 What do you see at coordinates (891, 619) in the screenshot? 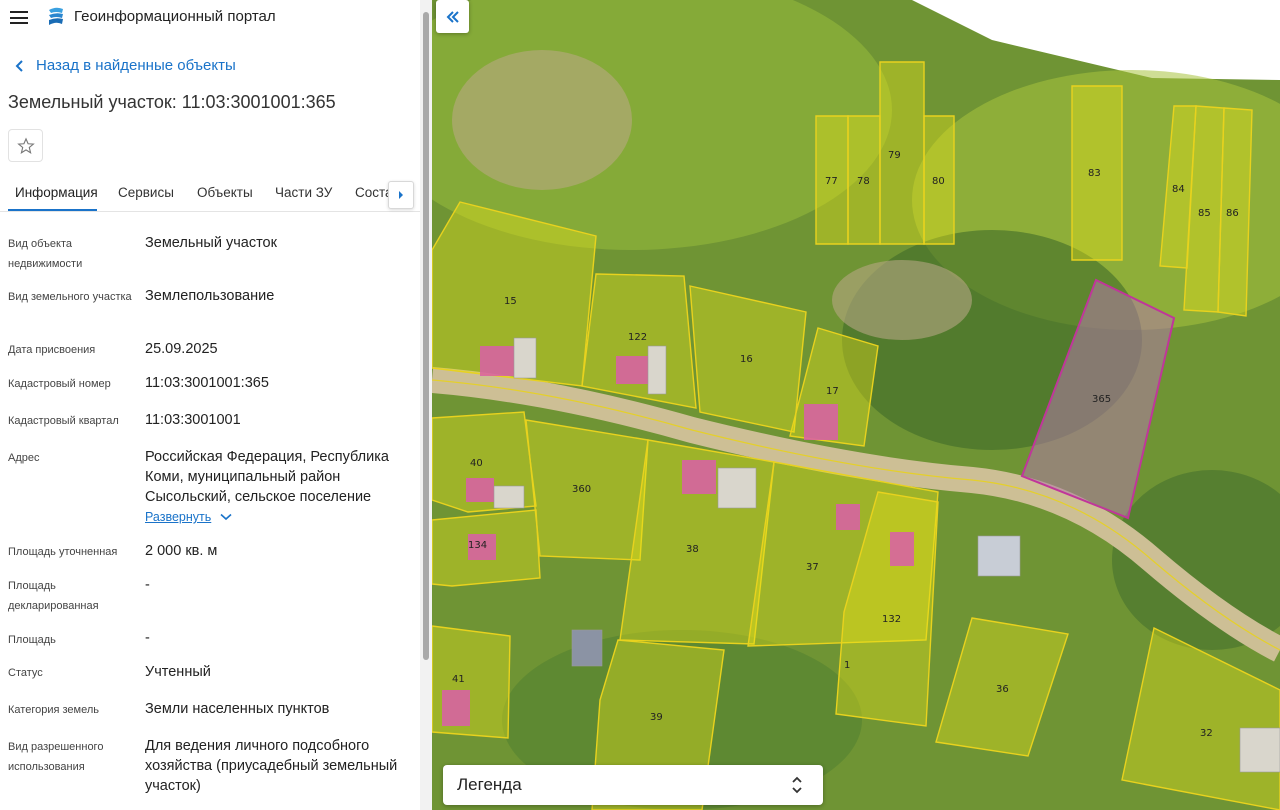
I see `parcel-number-label: 132` at bounding box center [891, 619].